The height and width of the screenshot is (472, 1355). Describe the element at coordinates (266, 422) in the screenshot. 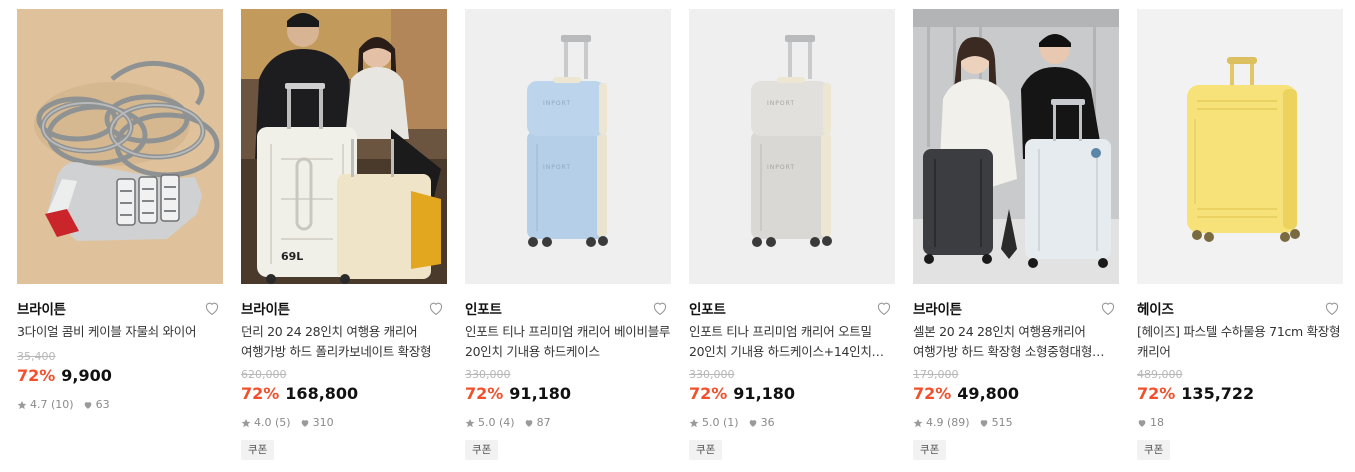

I see `rating: 4.0 (5)` at that location.